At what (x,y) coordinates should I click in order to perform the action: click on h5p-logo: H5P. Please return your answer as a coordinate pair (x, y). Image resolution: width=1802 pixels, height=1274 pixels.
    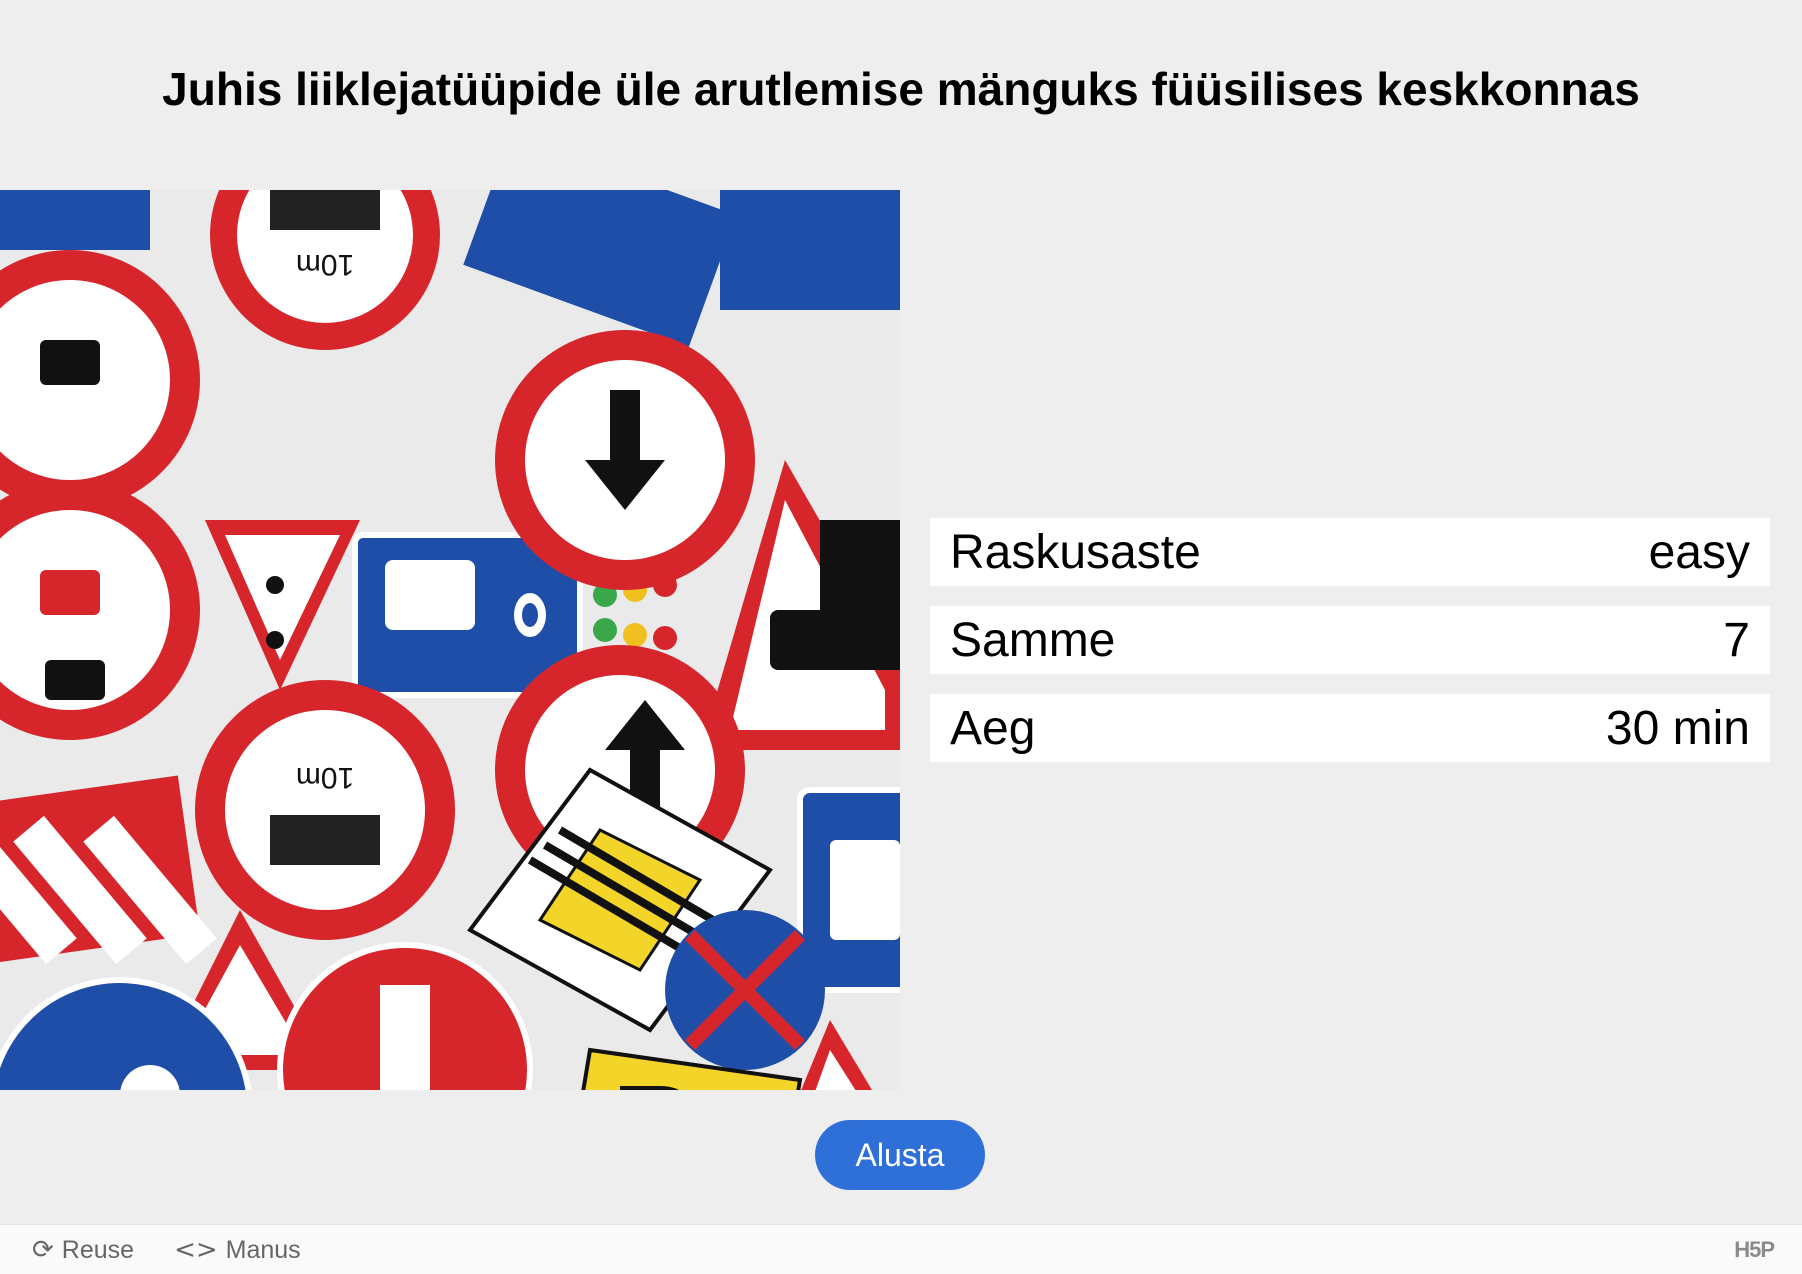
    Looking at the image, I should click on (1754, 1250).